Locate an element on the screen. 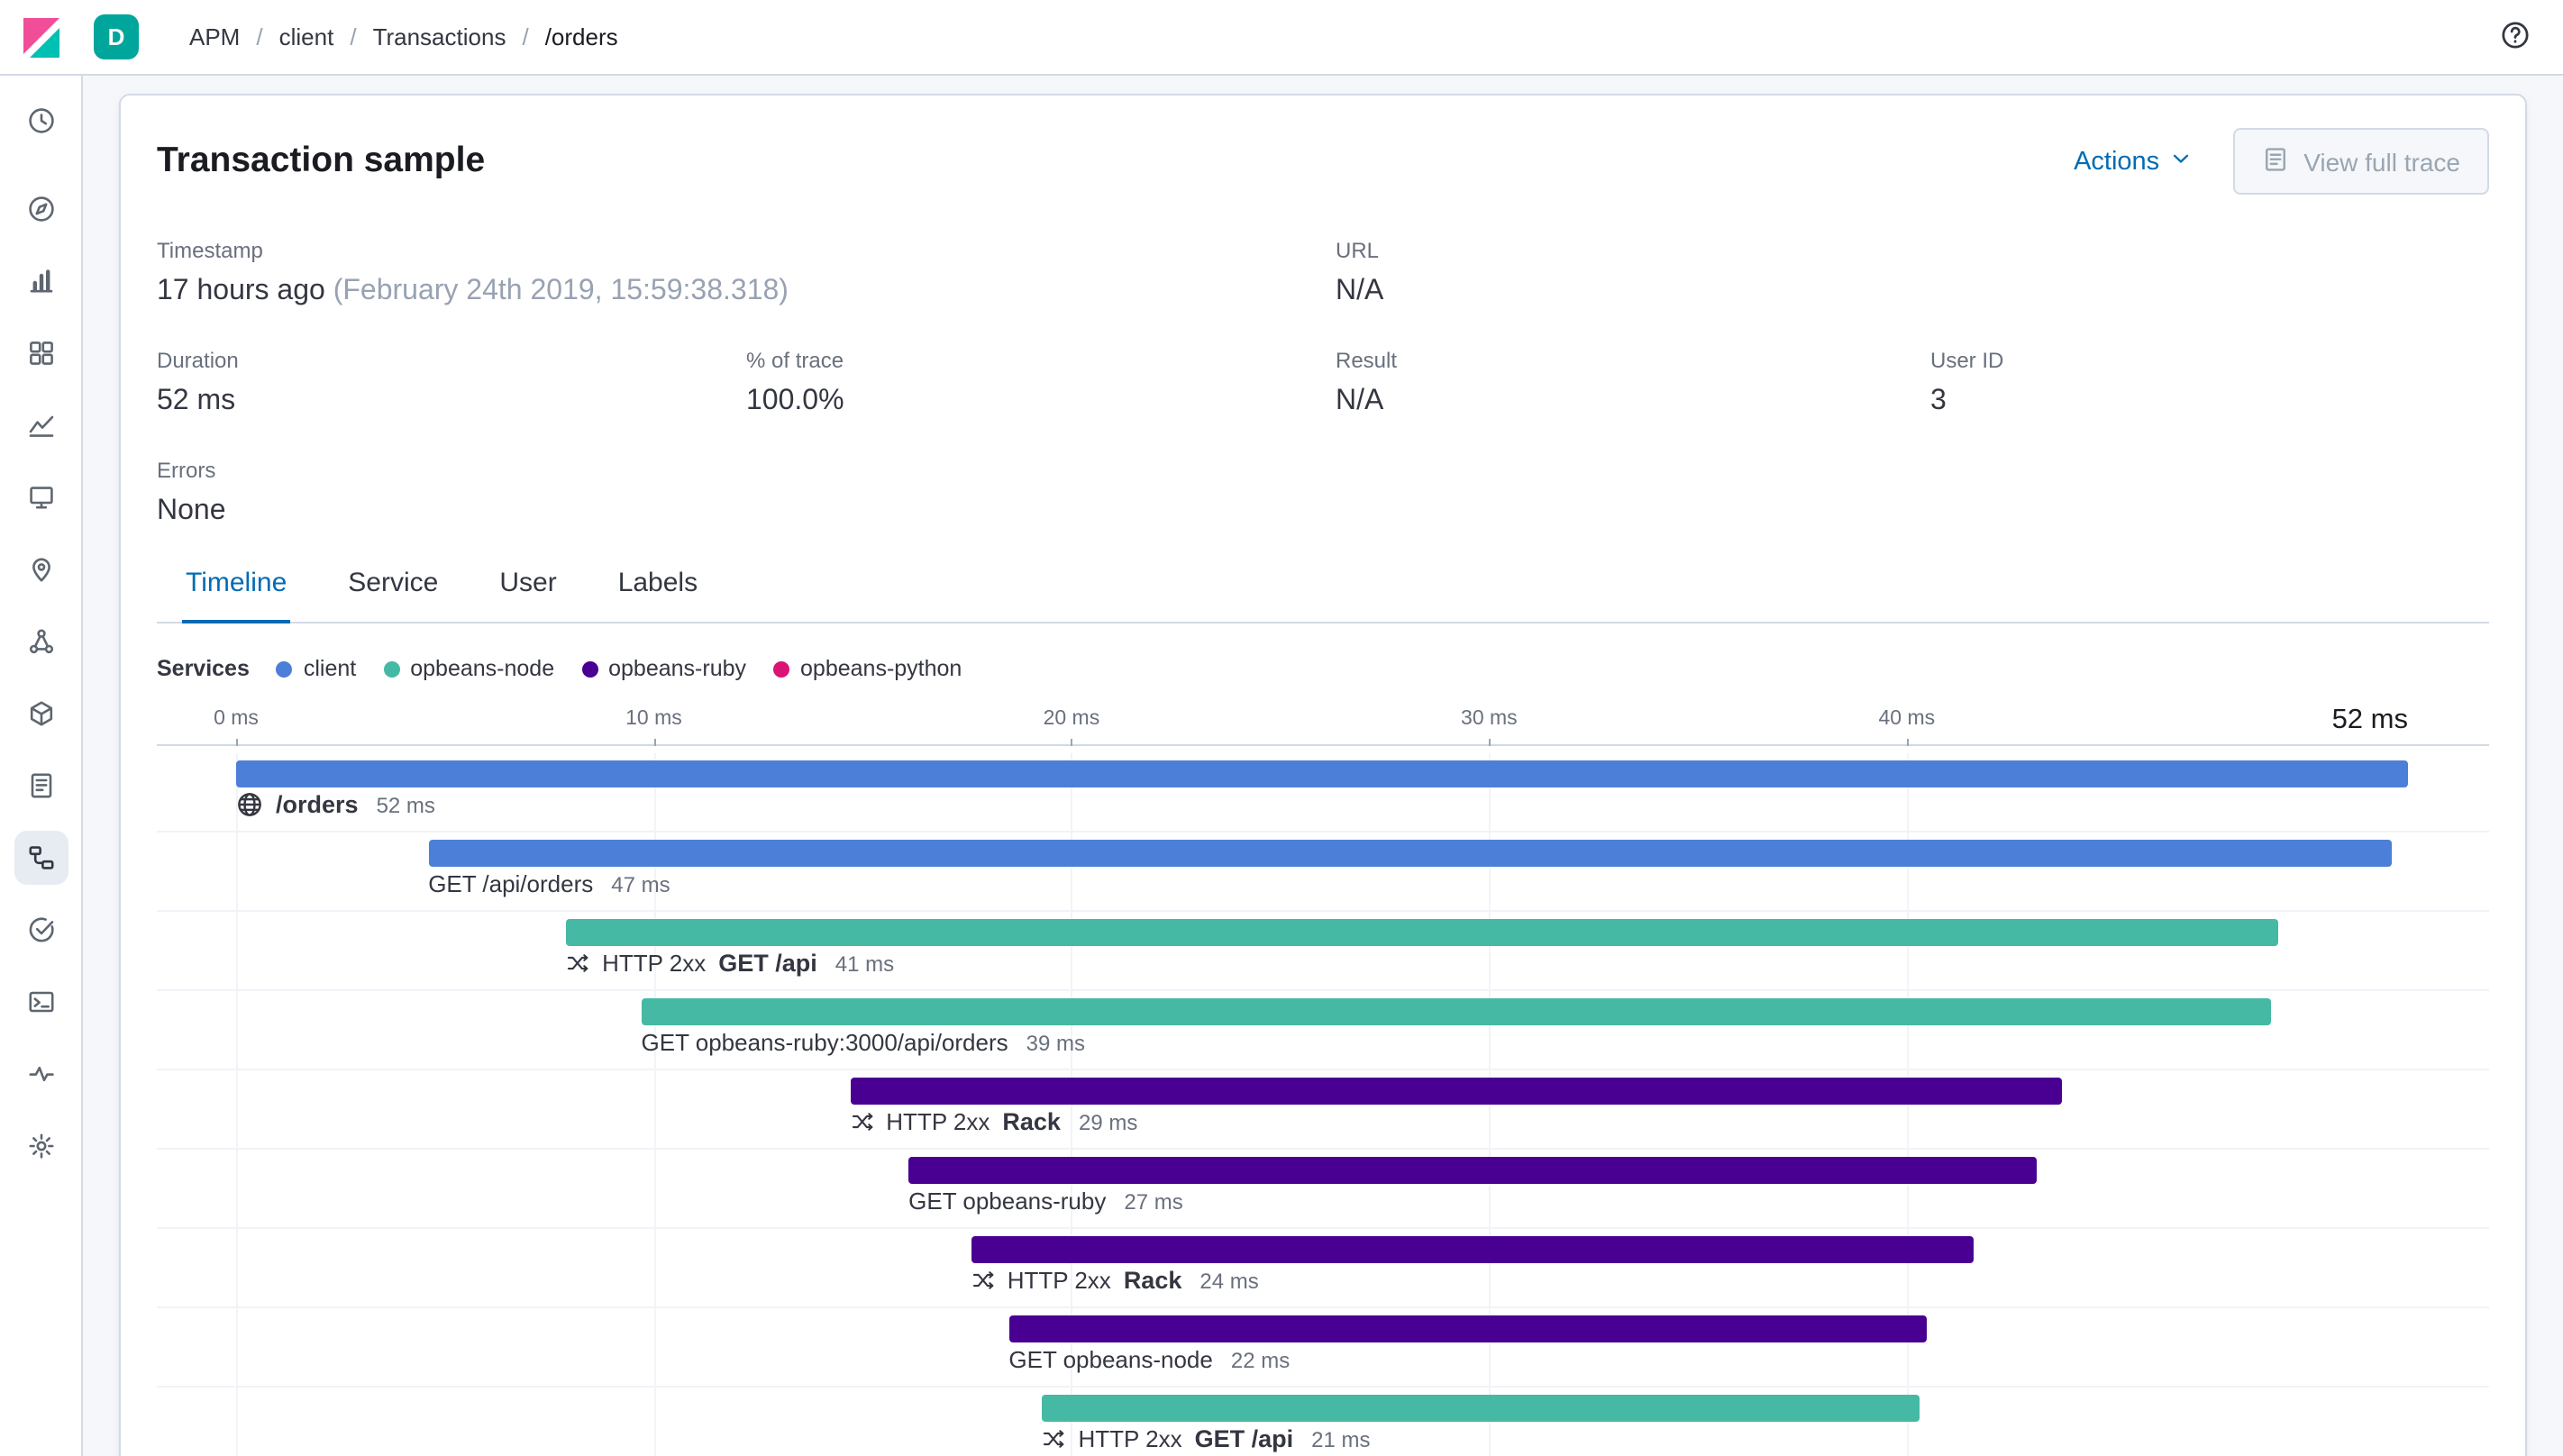 This screenshot has width=2563, height=1456. kibana-logo is located at coordinates (41, 37).